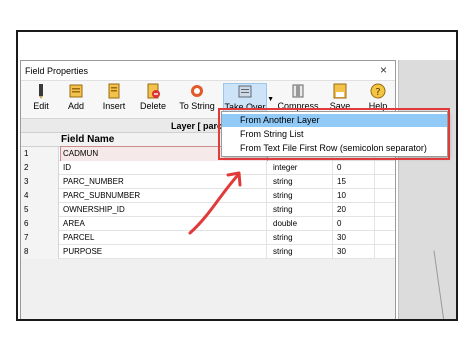  What do you see at coordinates (41, 91) in the screenshot?
I see `edit-icon` at bounding box center [41, 91].